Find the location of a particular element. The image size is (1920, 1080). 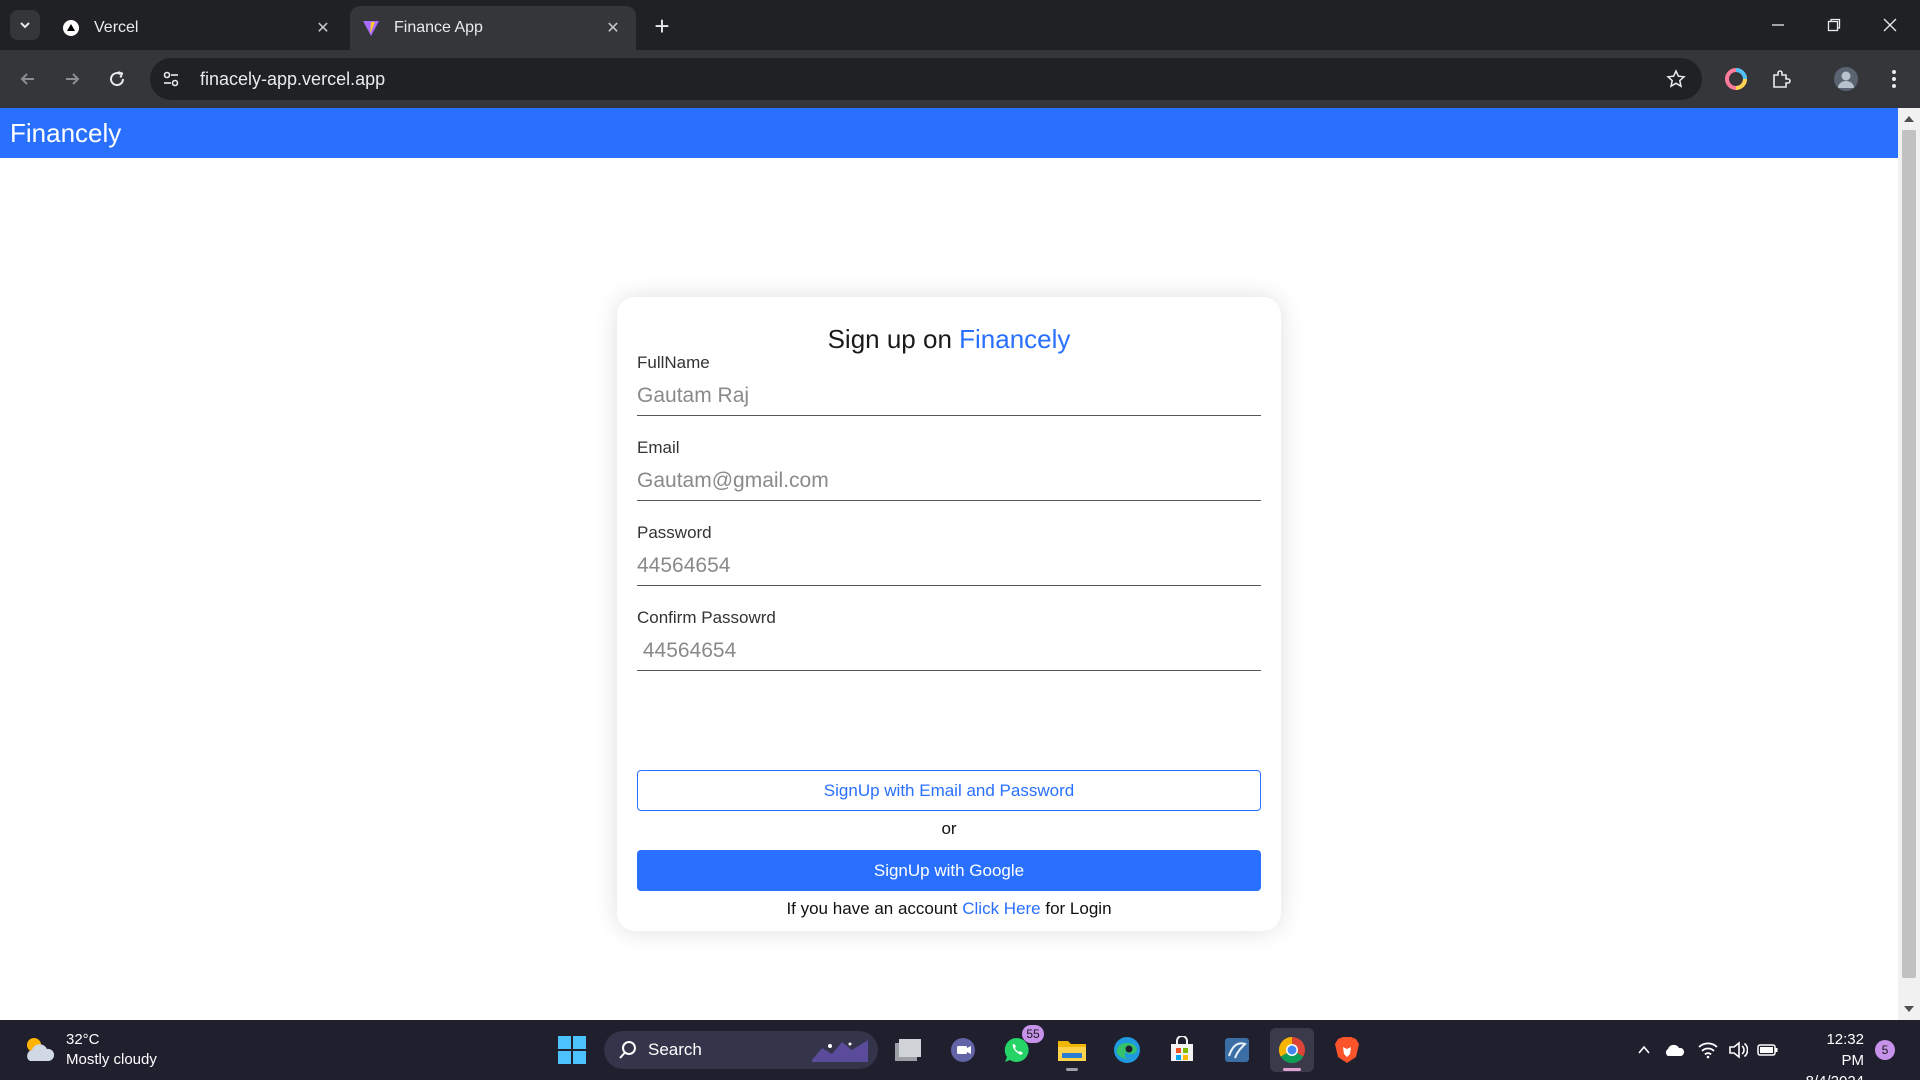

task-view-button is located at coordinates (908, 1050).